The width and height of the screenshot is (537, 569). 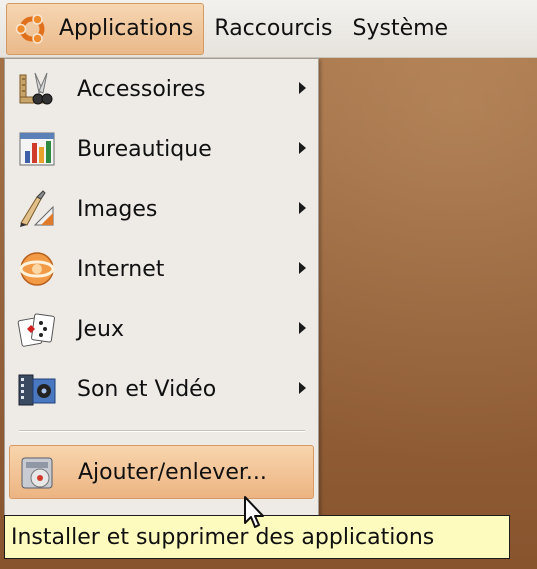 I want to click on menu-raccourcis: Raccourcis, so click(x=273, y=29).